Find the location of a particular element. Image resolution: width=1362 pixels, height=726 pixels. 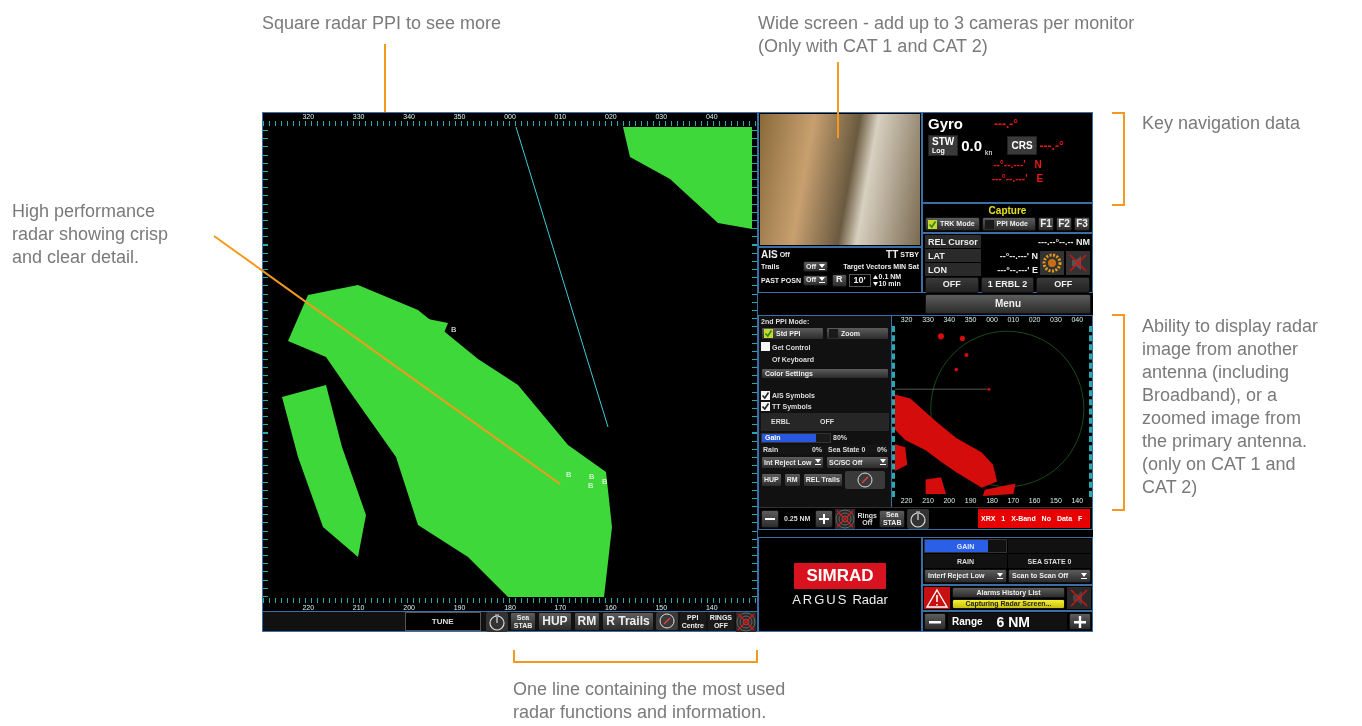

callout-text: Square radar PPI to see more is located at coordinates (382, 23).